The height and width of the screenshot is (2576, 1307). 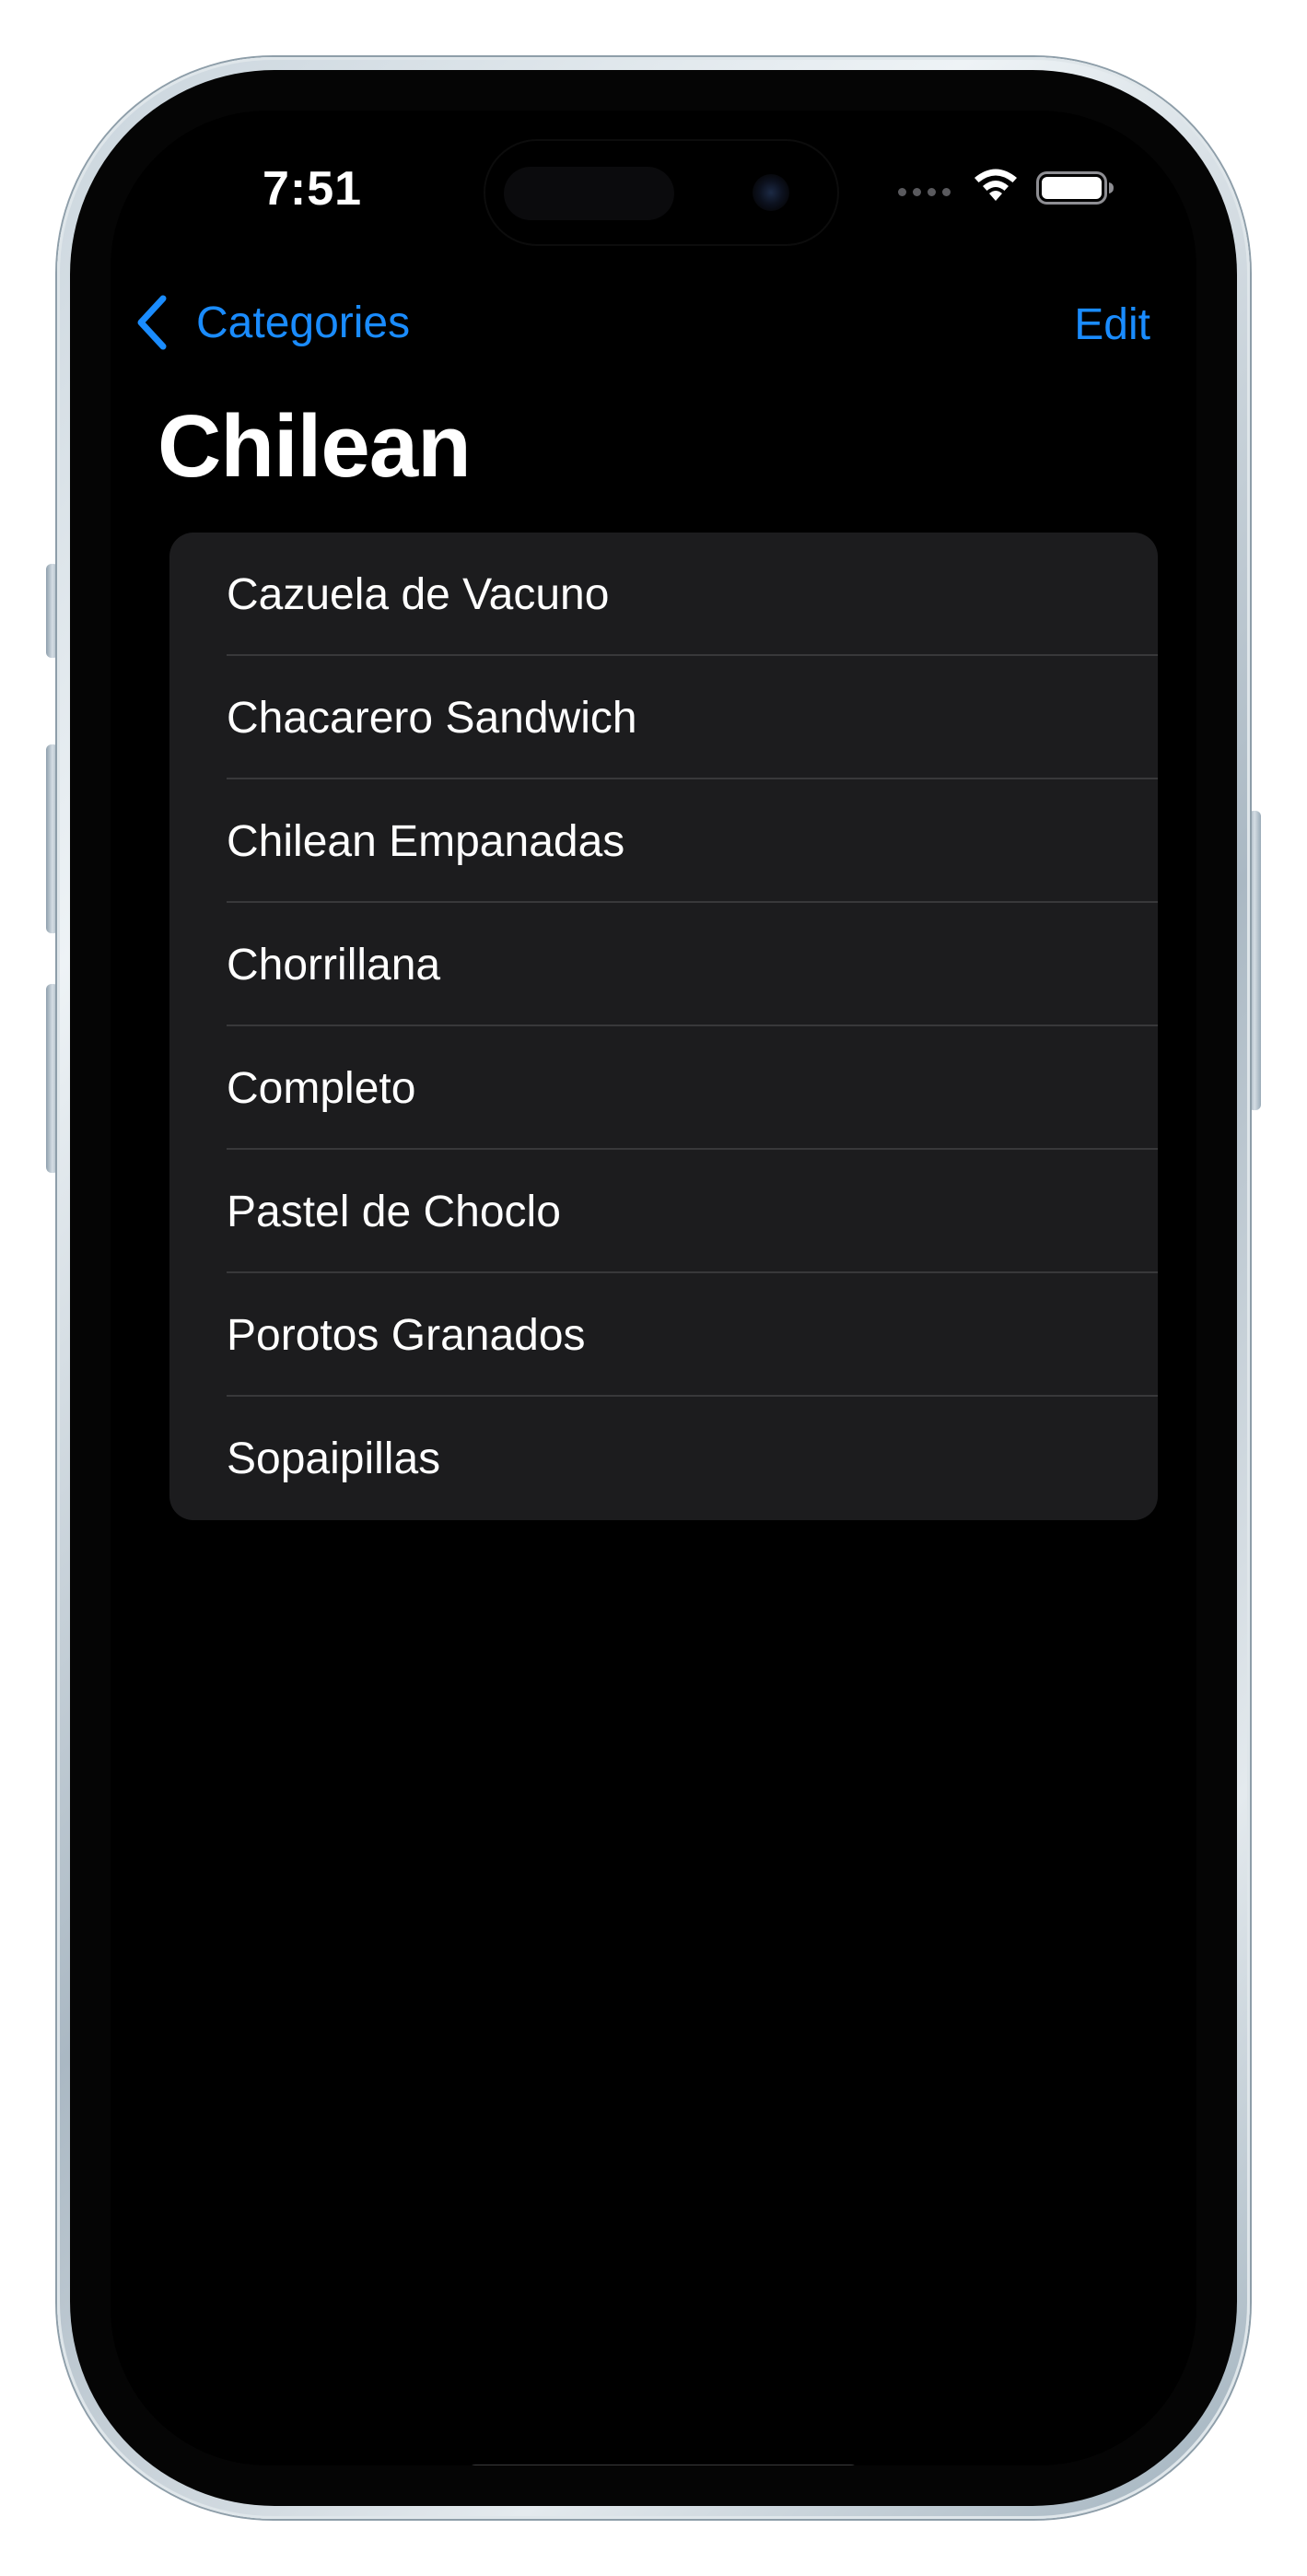 I want to click on power-button, so click(x=1255, y=960).